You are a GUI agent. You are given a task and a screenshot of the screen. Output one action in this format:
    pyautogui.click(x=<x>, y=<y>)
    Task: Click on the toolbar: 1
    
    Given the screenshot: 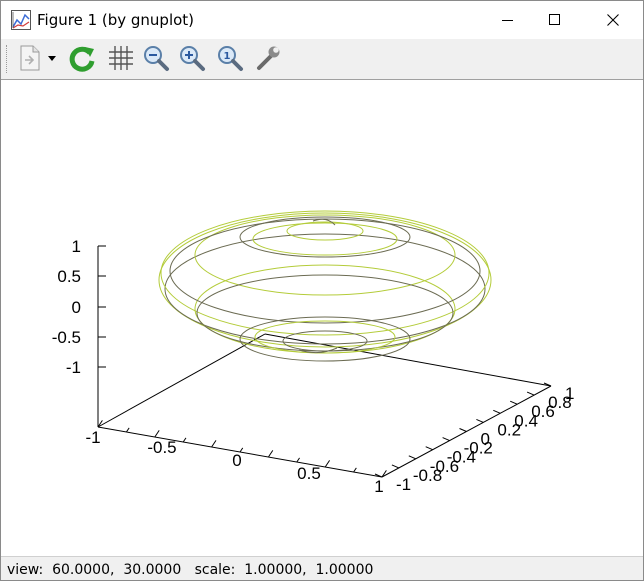 What is the action you would take?
    pyautogui.click(x=322, y=59)
    